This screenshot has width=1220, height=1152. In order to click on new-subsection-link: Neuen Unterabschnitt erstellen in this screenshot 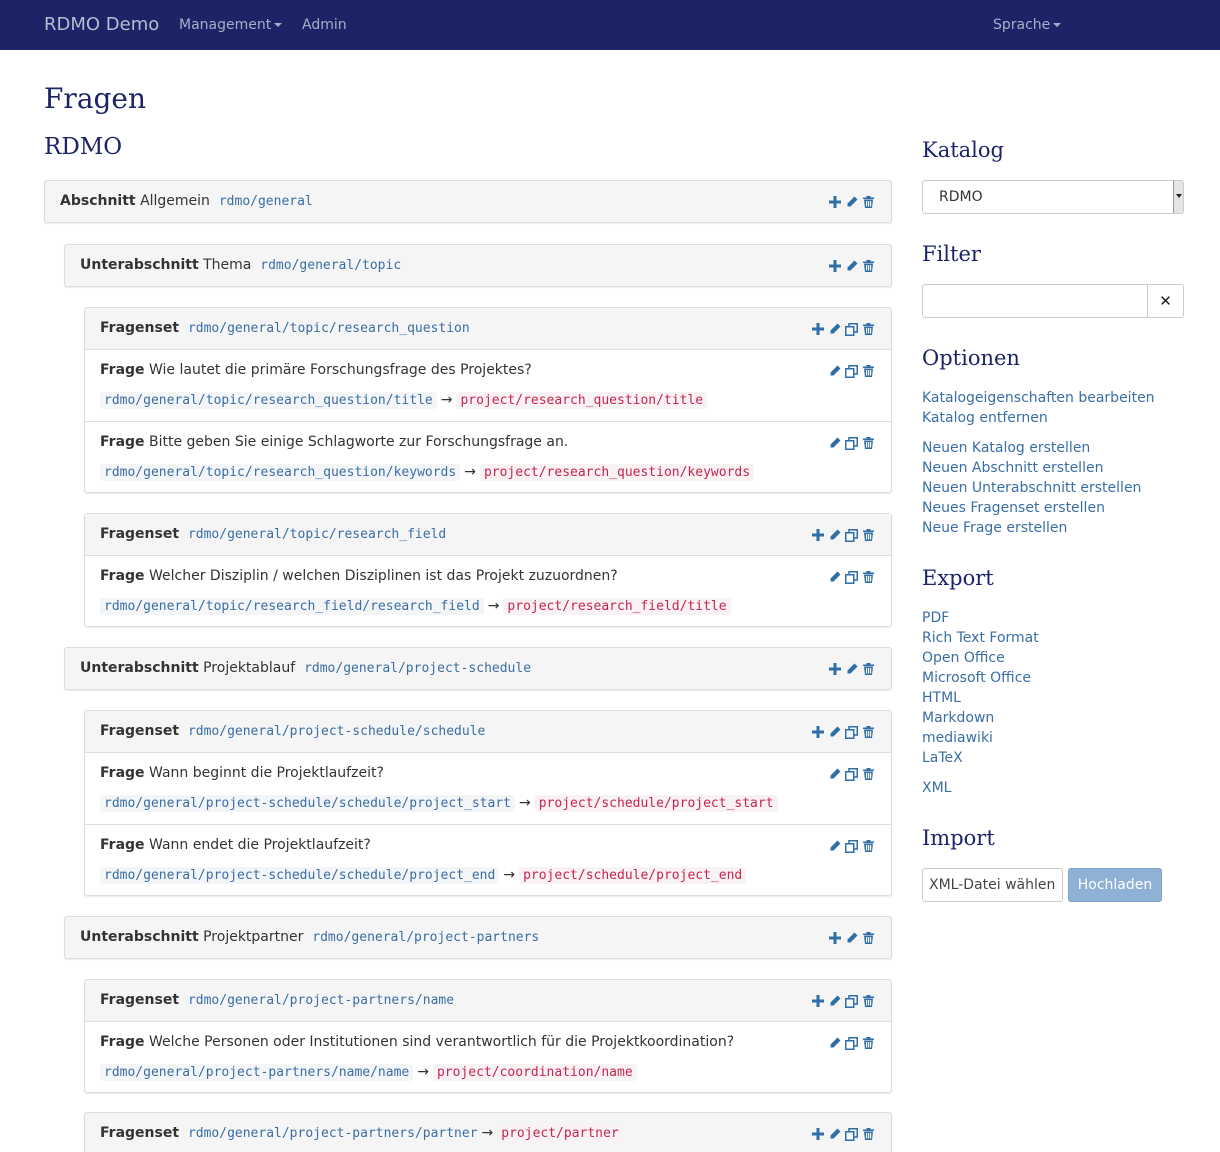, I will do `click(1031, 488)`.